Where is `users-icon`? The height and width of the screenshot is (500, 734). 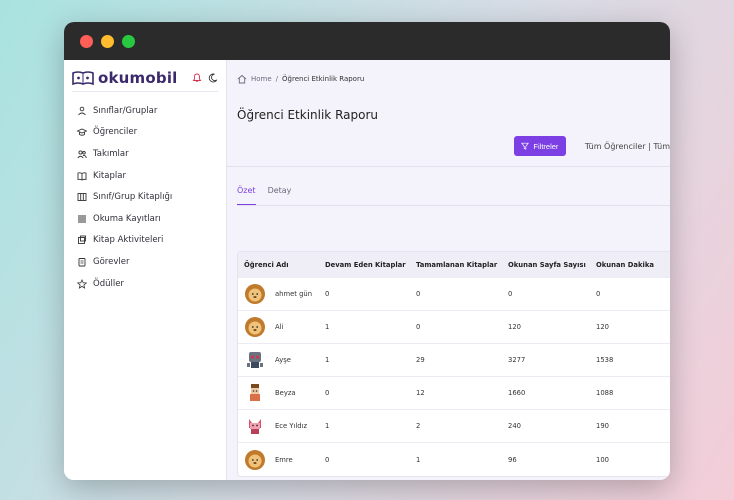
users-icon is located at coordinates (82, 154).